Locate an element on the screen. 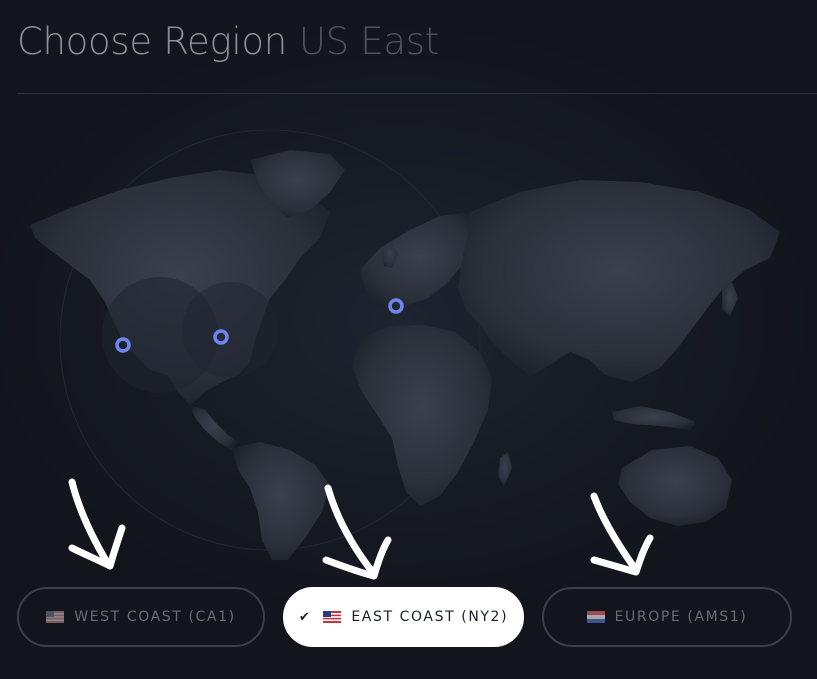  asia-shape is located at coordinates (619, 281).